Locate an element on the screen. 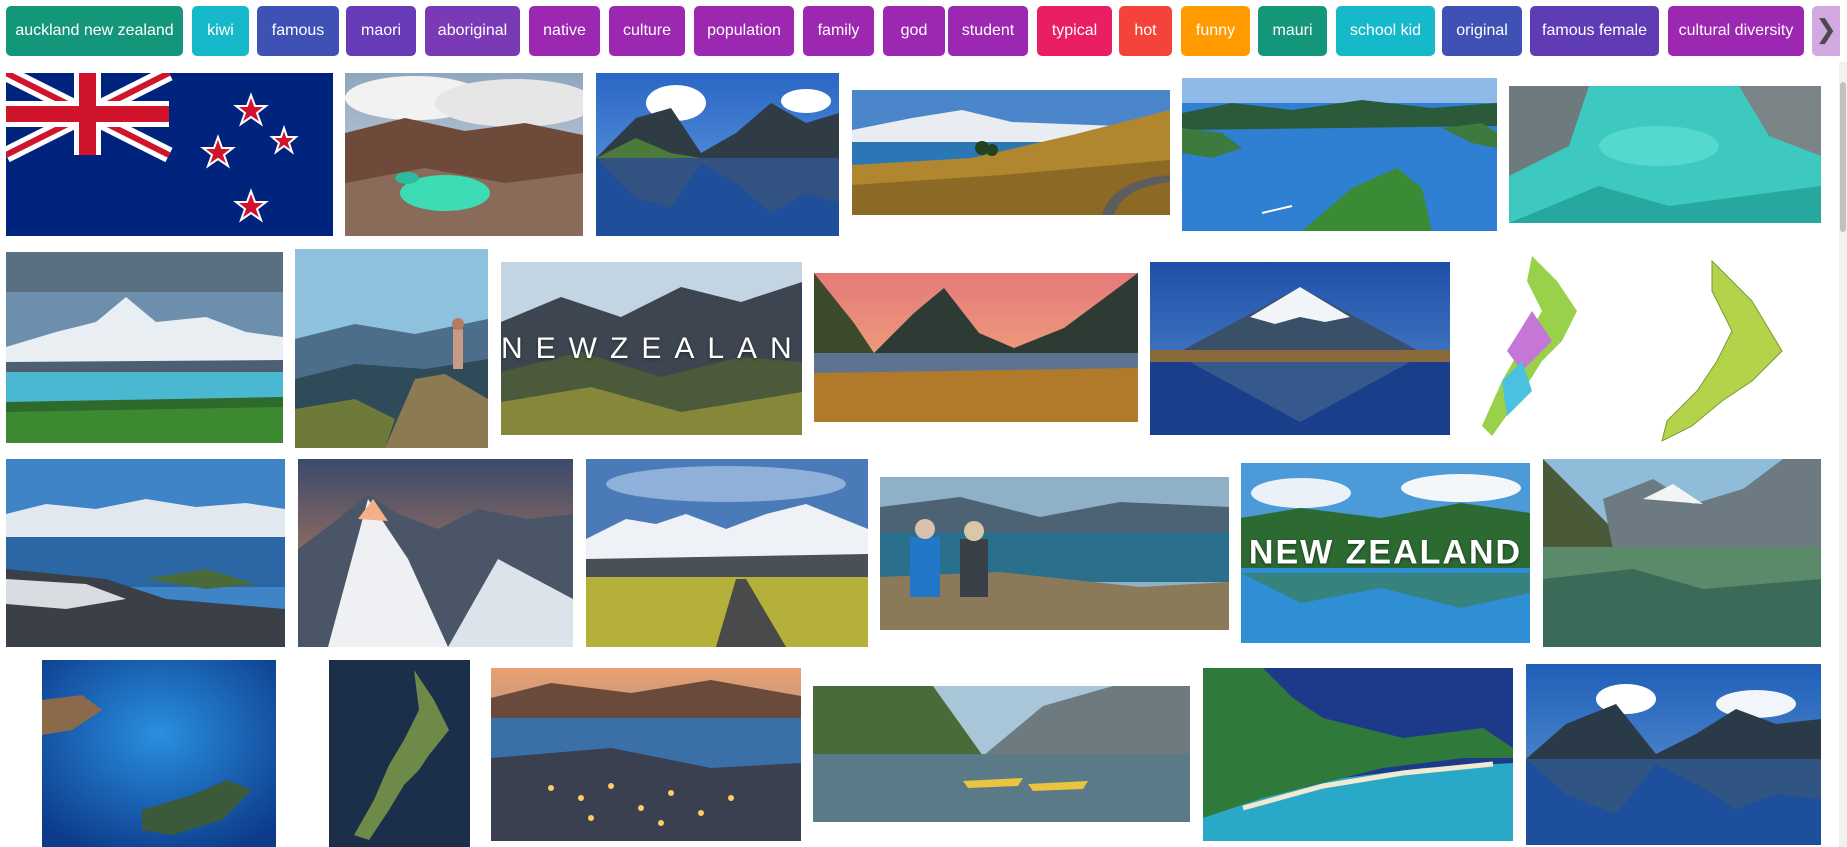 Image resolution: width=1847 pixels, height=847 pixels. image-tile-satellite-nz is located at coordinates (399, 753).